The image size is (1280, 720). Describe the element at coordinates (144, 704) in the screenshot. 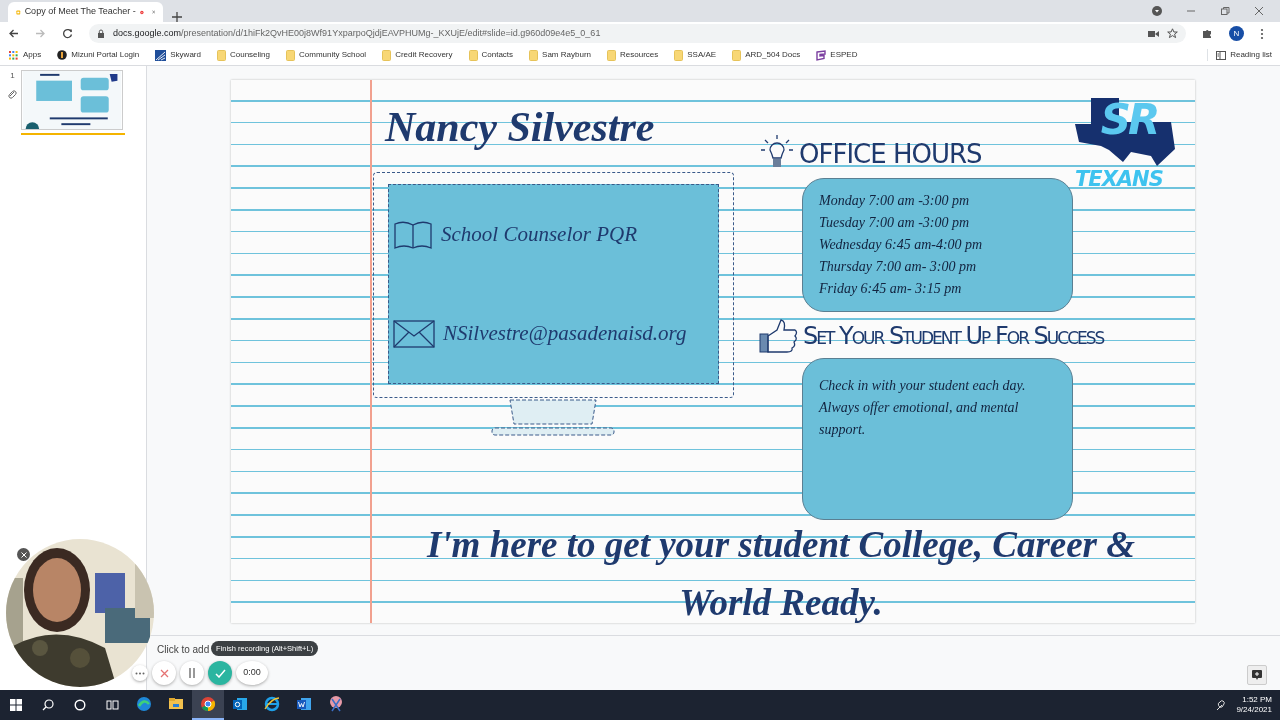

I see `swirl-icon` at that location.